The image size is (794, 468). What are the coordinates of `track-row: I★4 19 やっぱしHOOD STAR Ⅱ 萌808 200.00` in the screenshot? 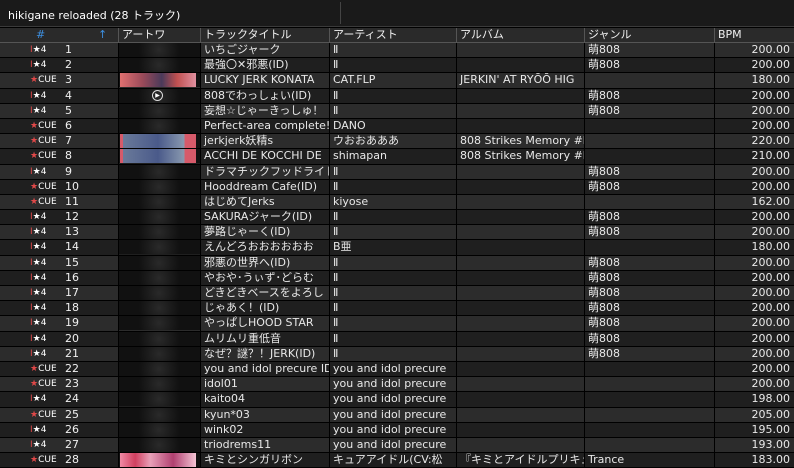 It's located at (397, 324).